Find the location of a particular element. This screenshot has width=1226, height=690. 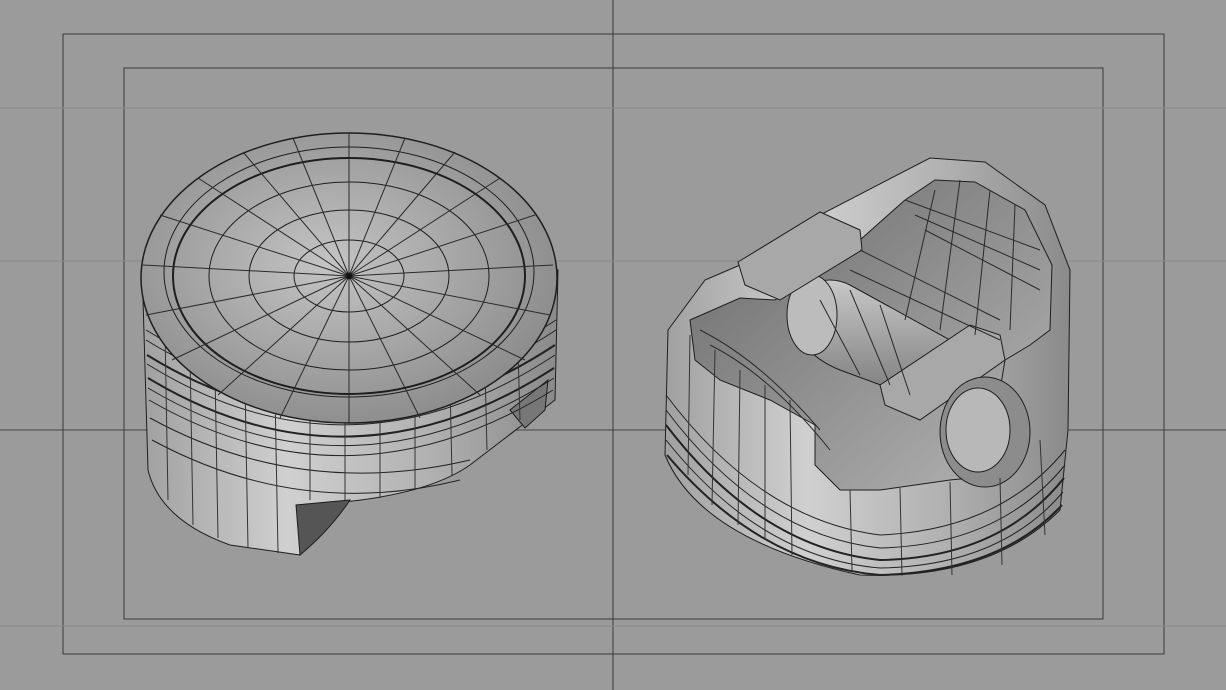

crown-center is located at coordinates (349, 276).